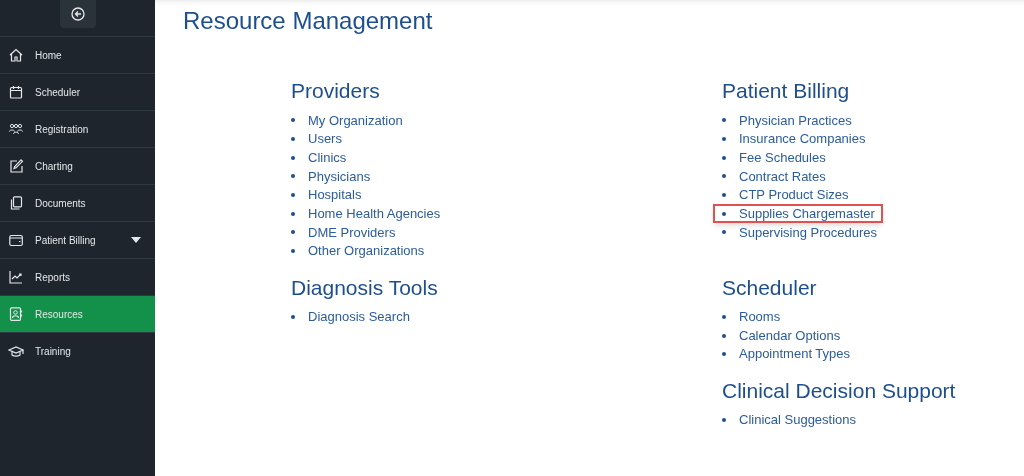  What do you see at coordinates (795, 354) in the screenshot?
I see `resource-link: Appointment Types` at bounding box center [795, 354].